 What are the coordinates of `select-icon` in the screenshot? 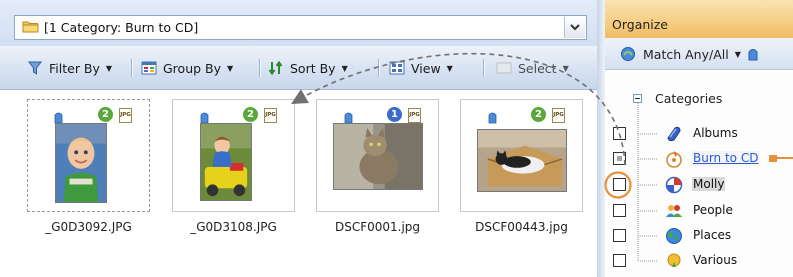 It's located at (504, 68).